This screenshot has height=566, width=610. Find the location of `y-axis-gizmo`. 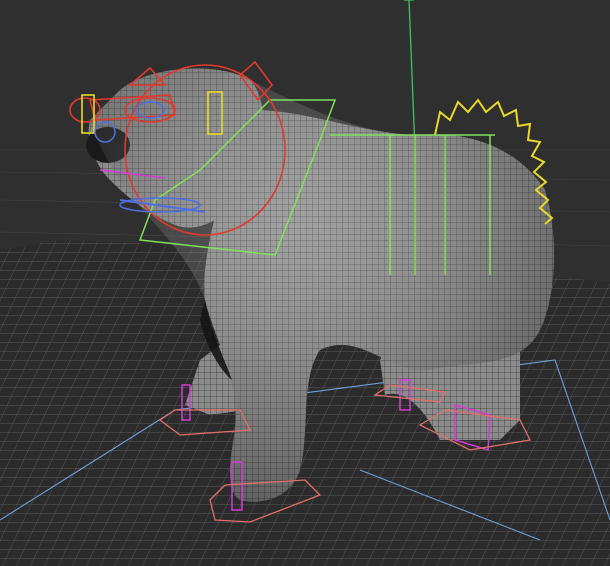

y-axis-gizmo is located at coordinates (410, 75).